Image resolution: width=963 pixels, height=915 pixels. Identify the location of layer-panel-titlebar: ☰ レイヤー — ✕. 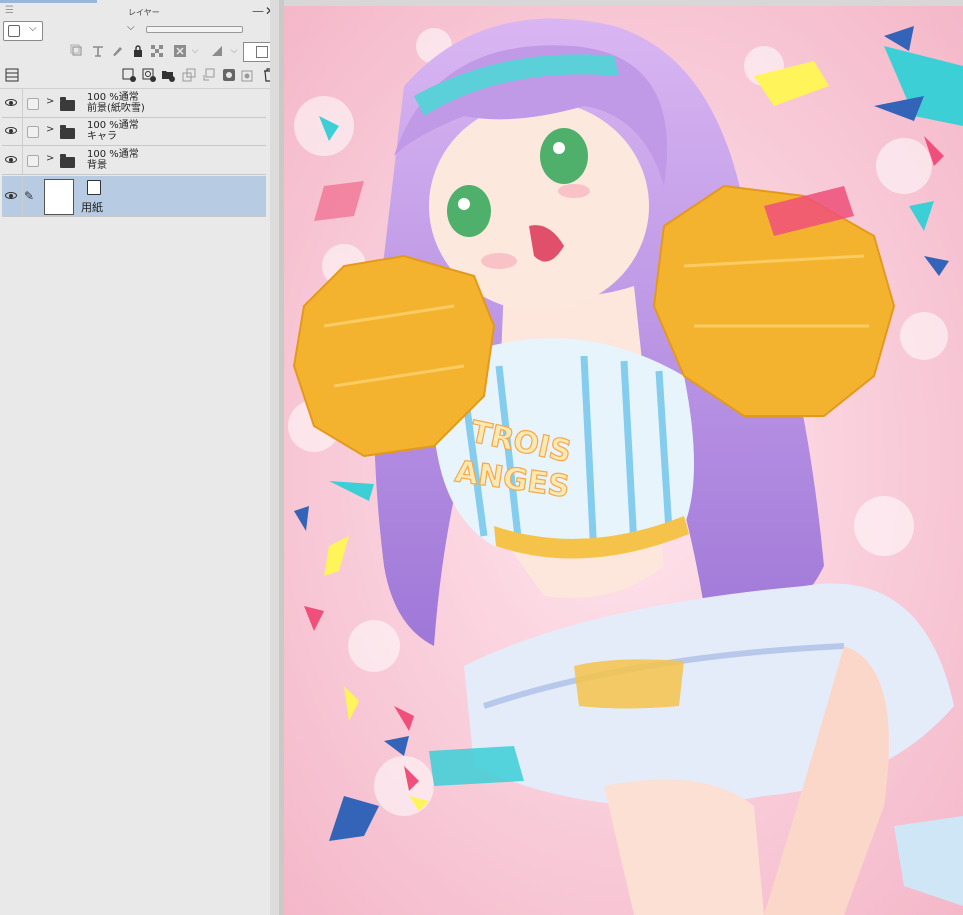
(139, 12).